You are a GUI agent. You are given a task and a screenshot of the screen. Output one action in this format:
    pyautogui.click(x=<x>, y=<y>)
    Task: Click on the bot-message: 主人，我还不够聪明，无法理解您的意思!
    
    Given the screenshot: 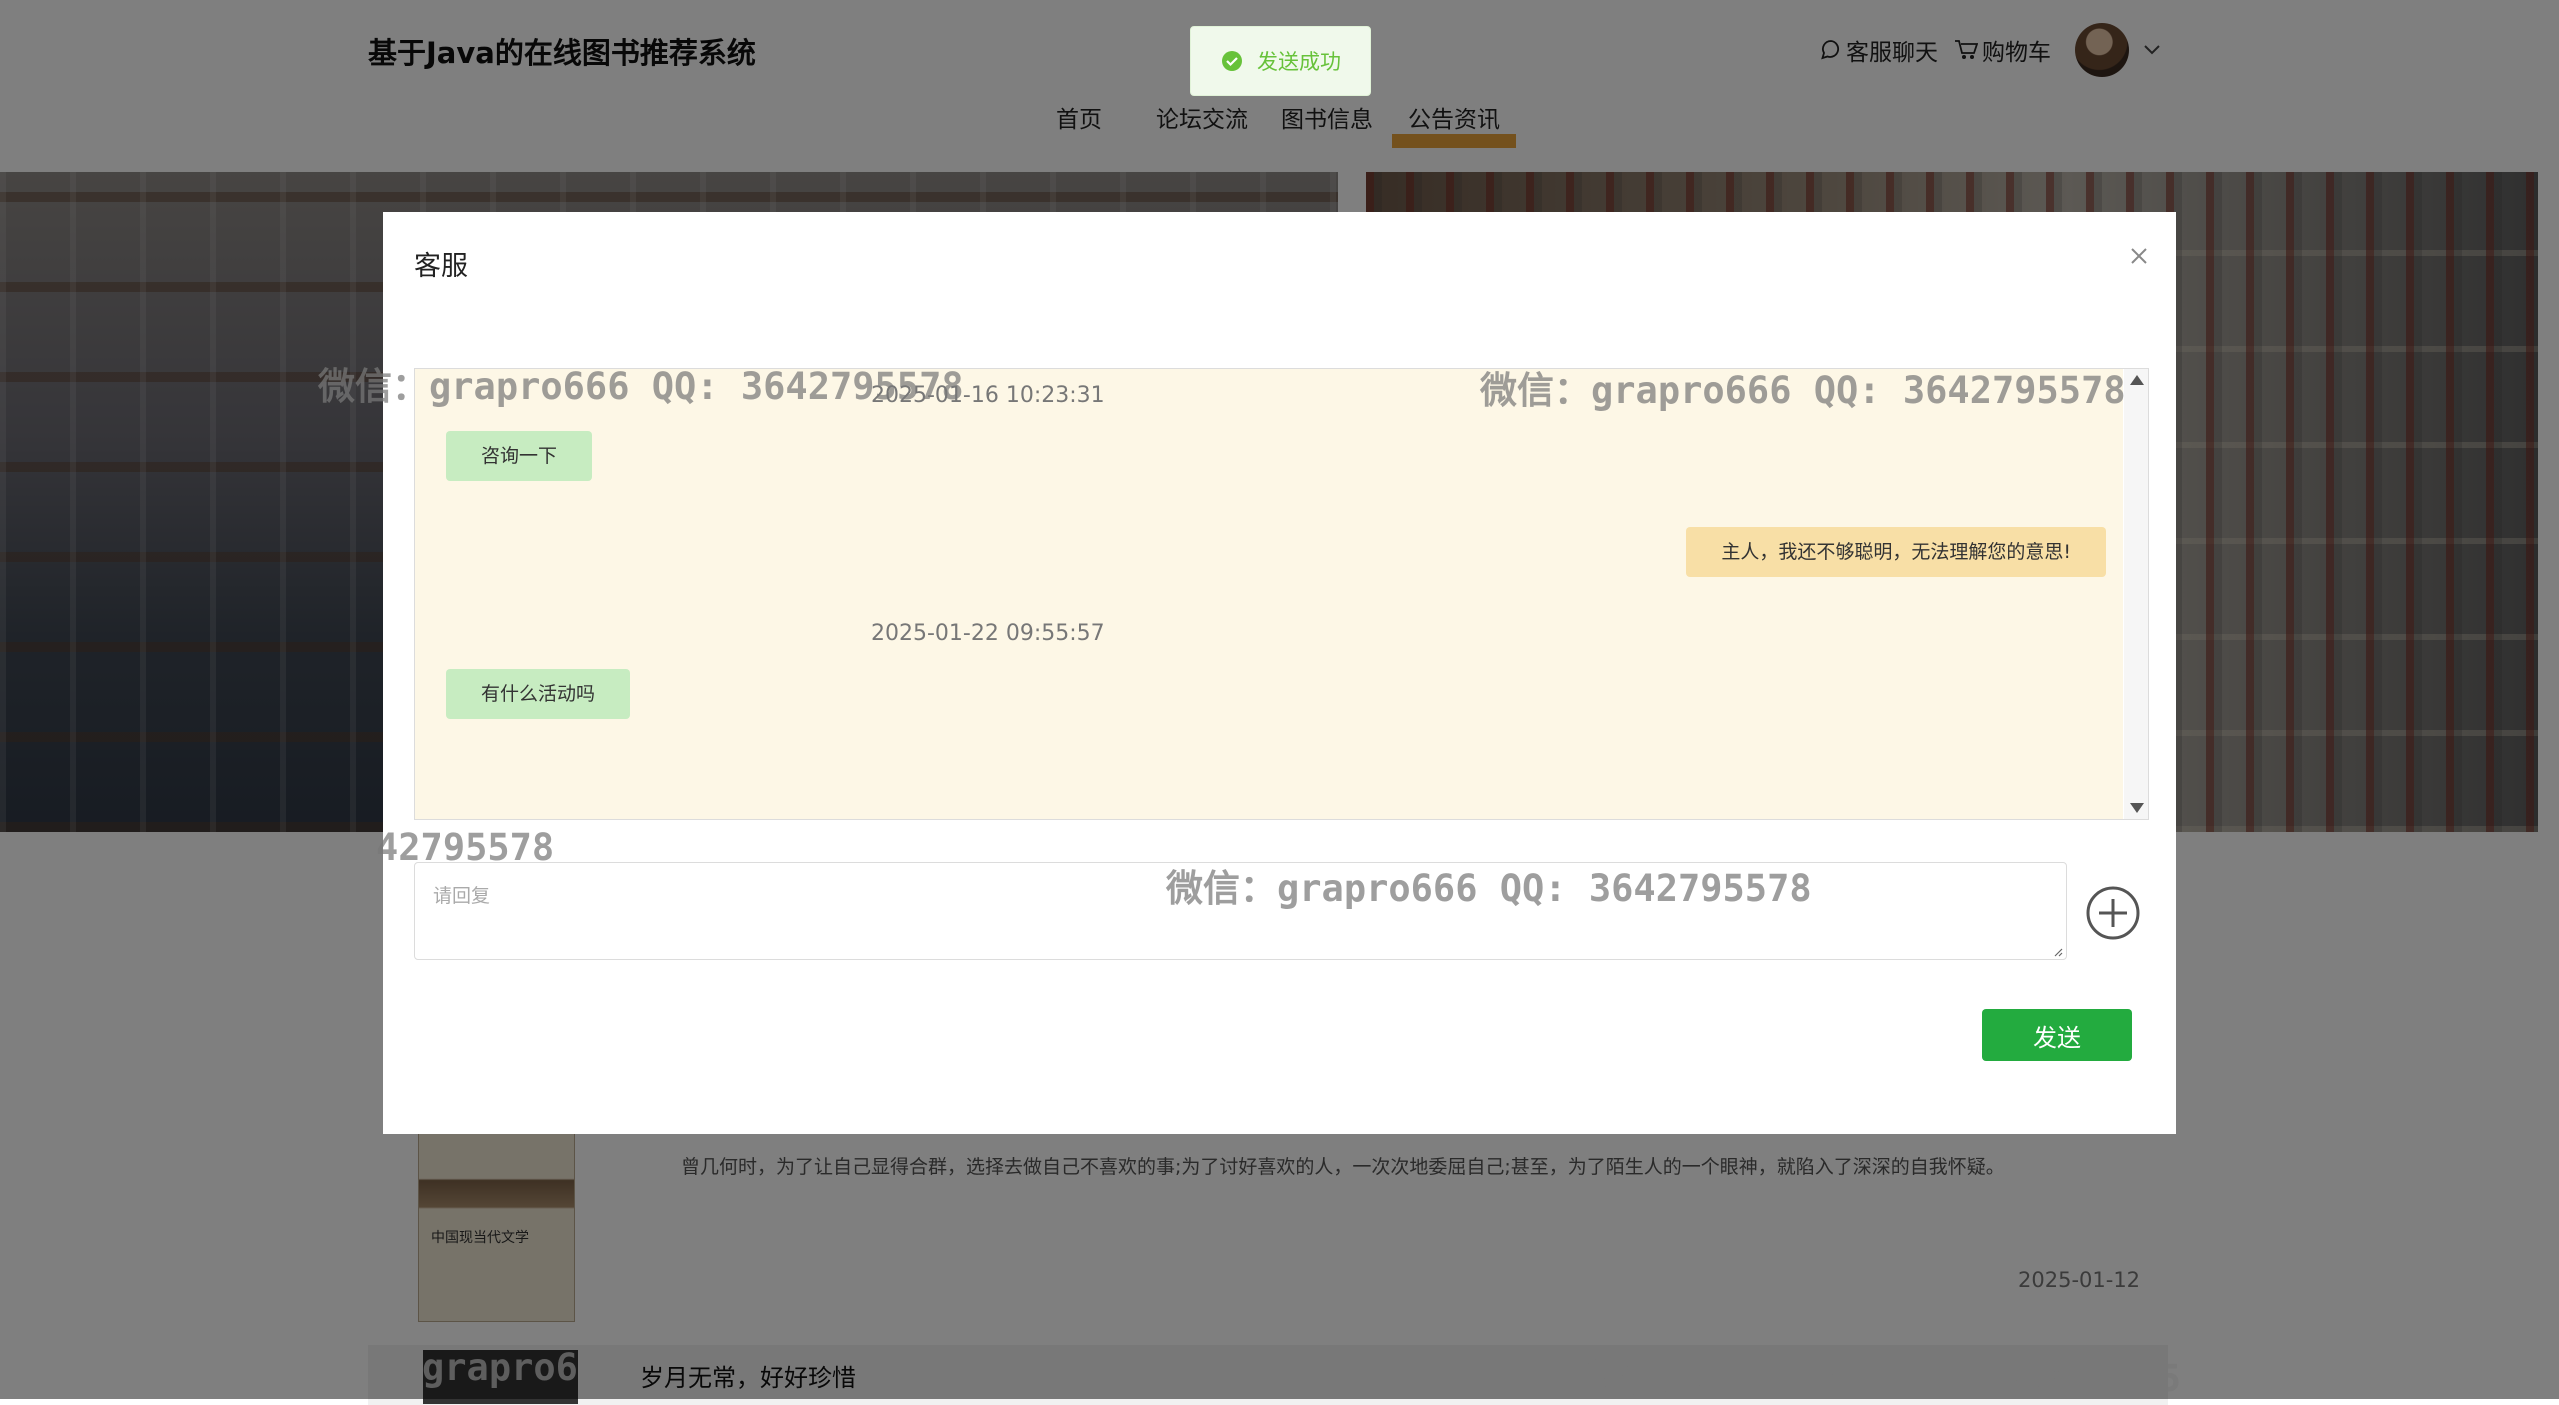 What is the action you would take?
    pyautogui.click(x=1896, y=552)
    